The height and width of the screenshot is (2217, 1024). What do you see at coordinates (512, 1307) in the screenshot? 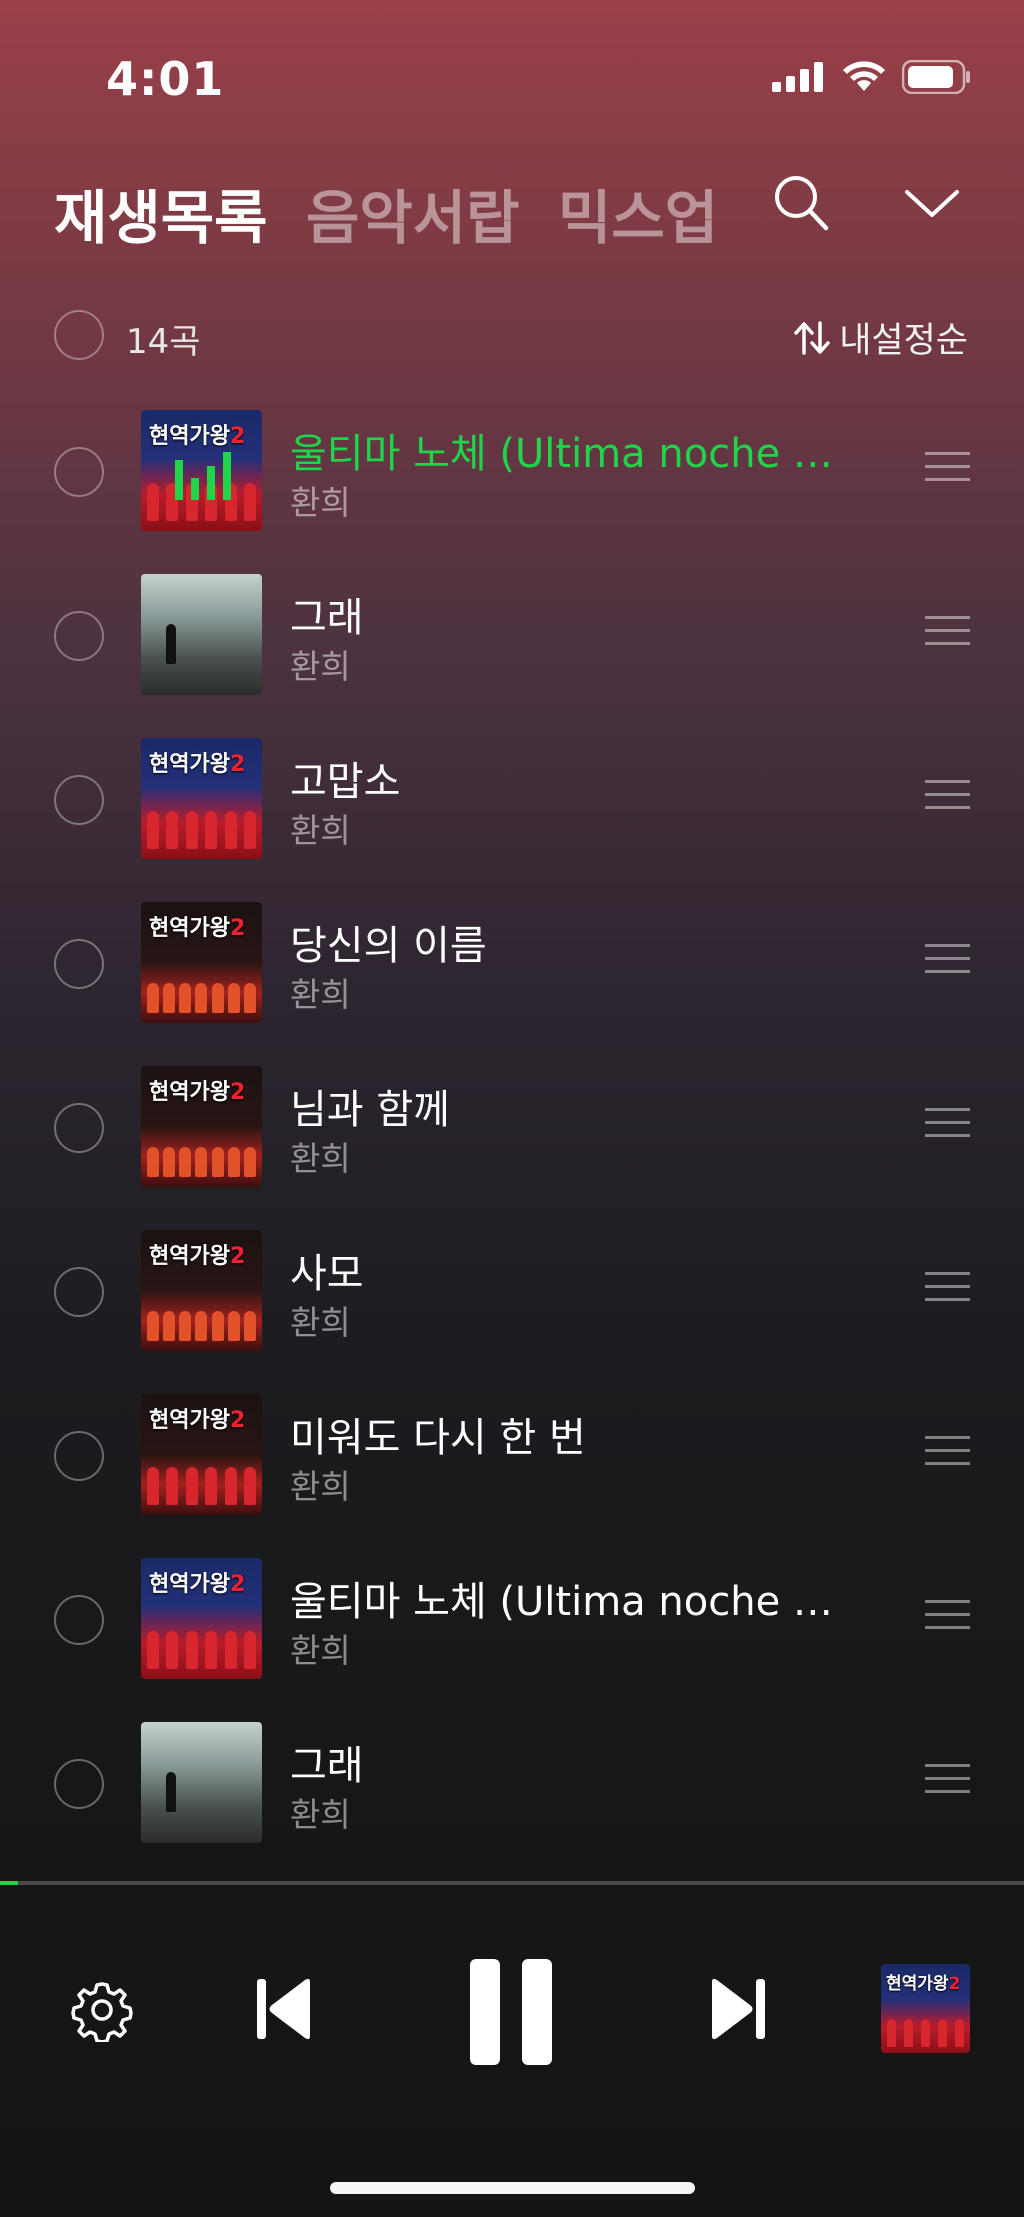
I see `track-row: 현역가왕2 사모 환희` at bounding box center [512, 1307].